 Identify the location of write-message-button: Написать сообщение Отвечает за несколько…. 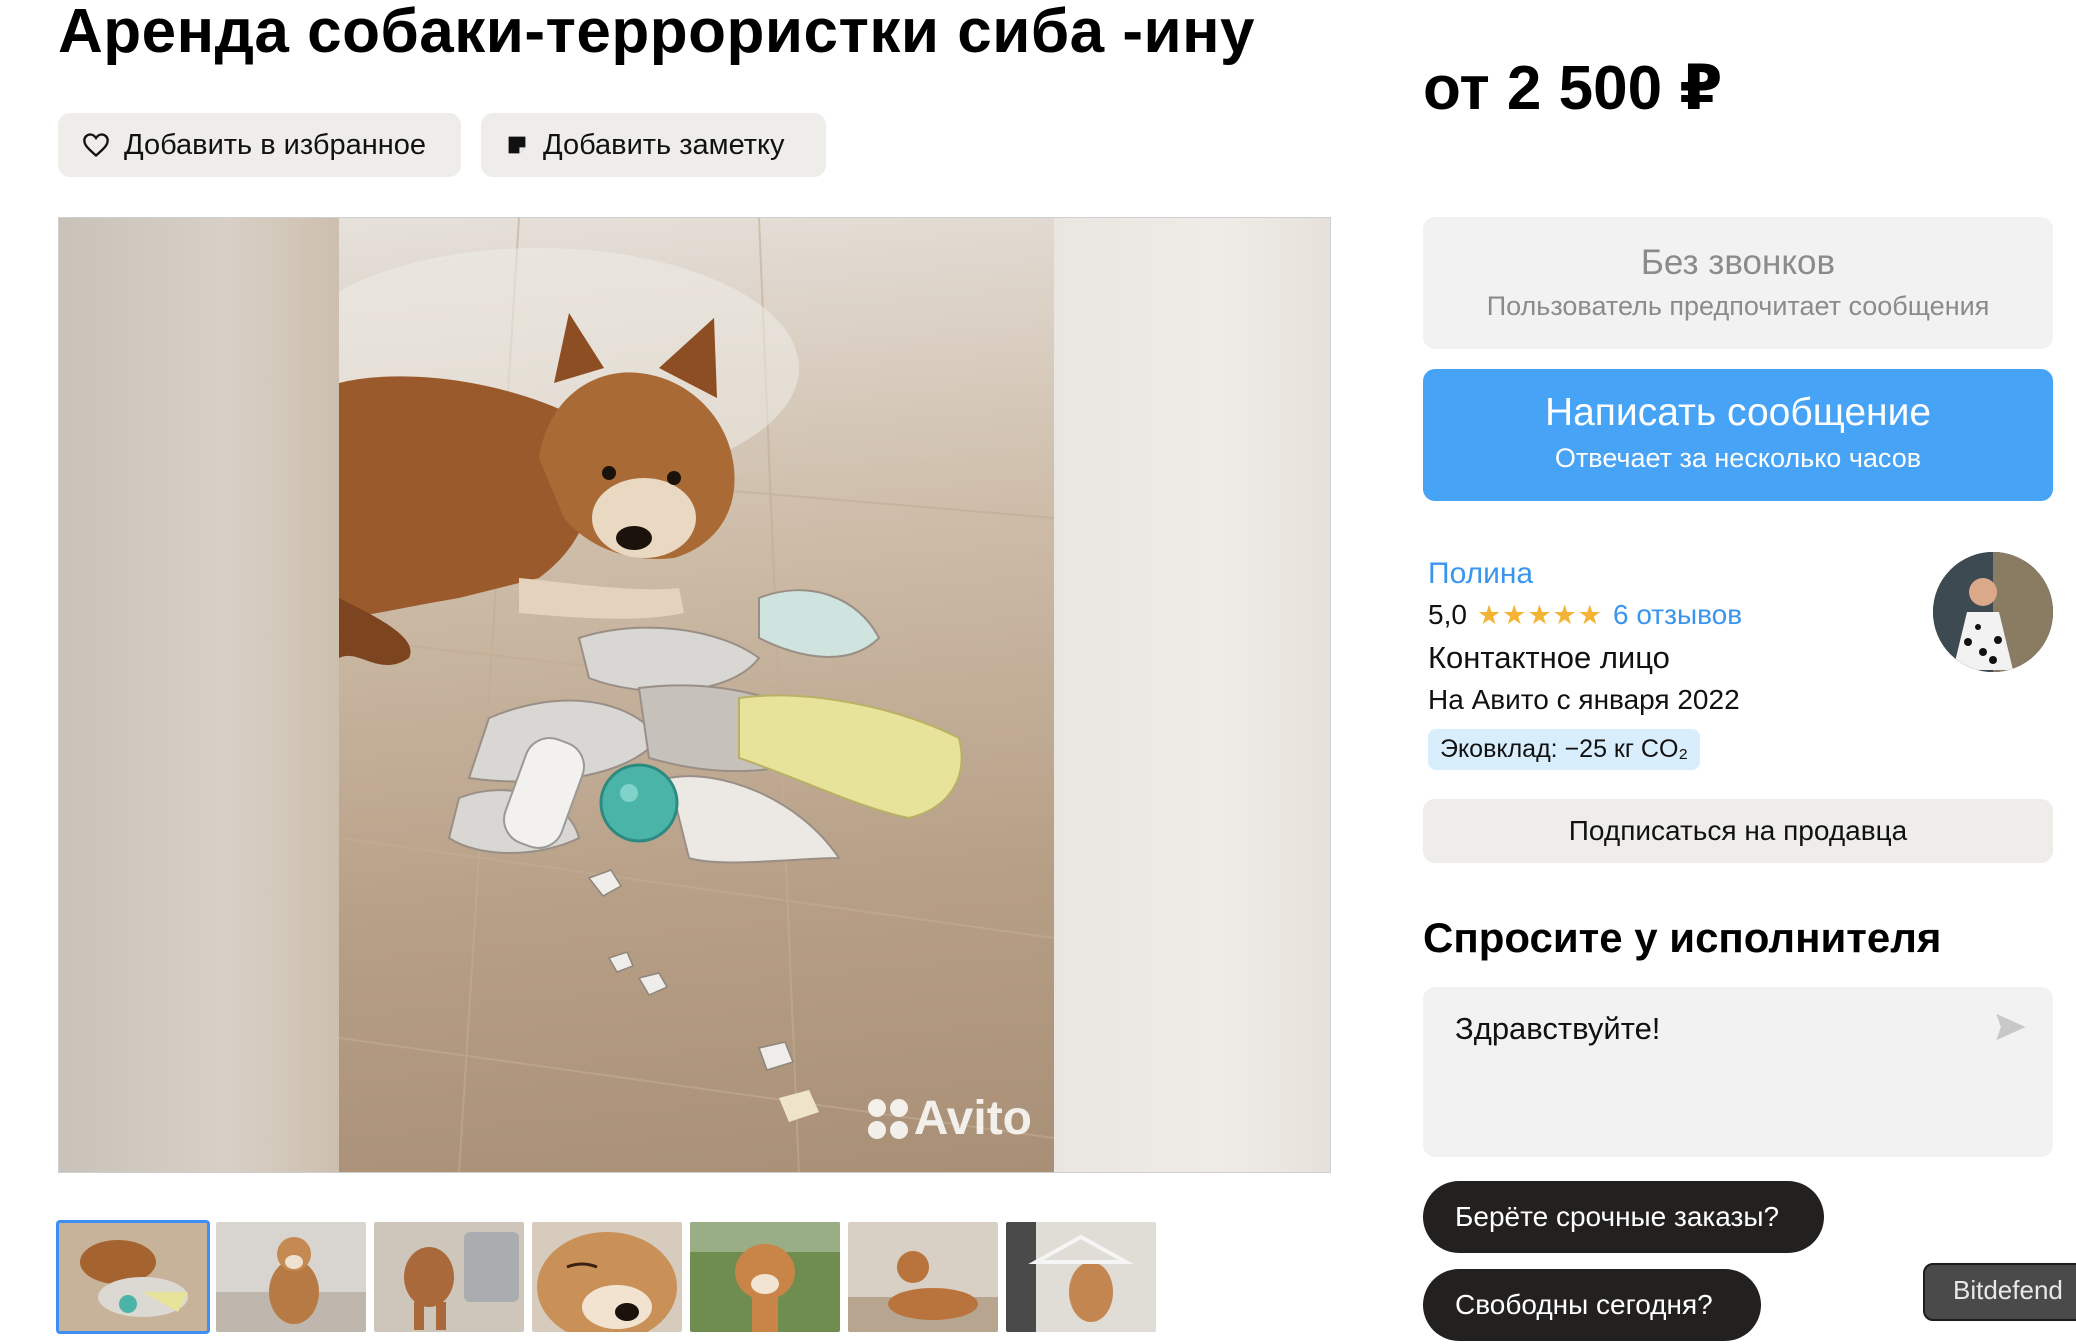
(1738, 435).